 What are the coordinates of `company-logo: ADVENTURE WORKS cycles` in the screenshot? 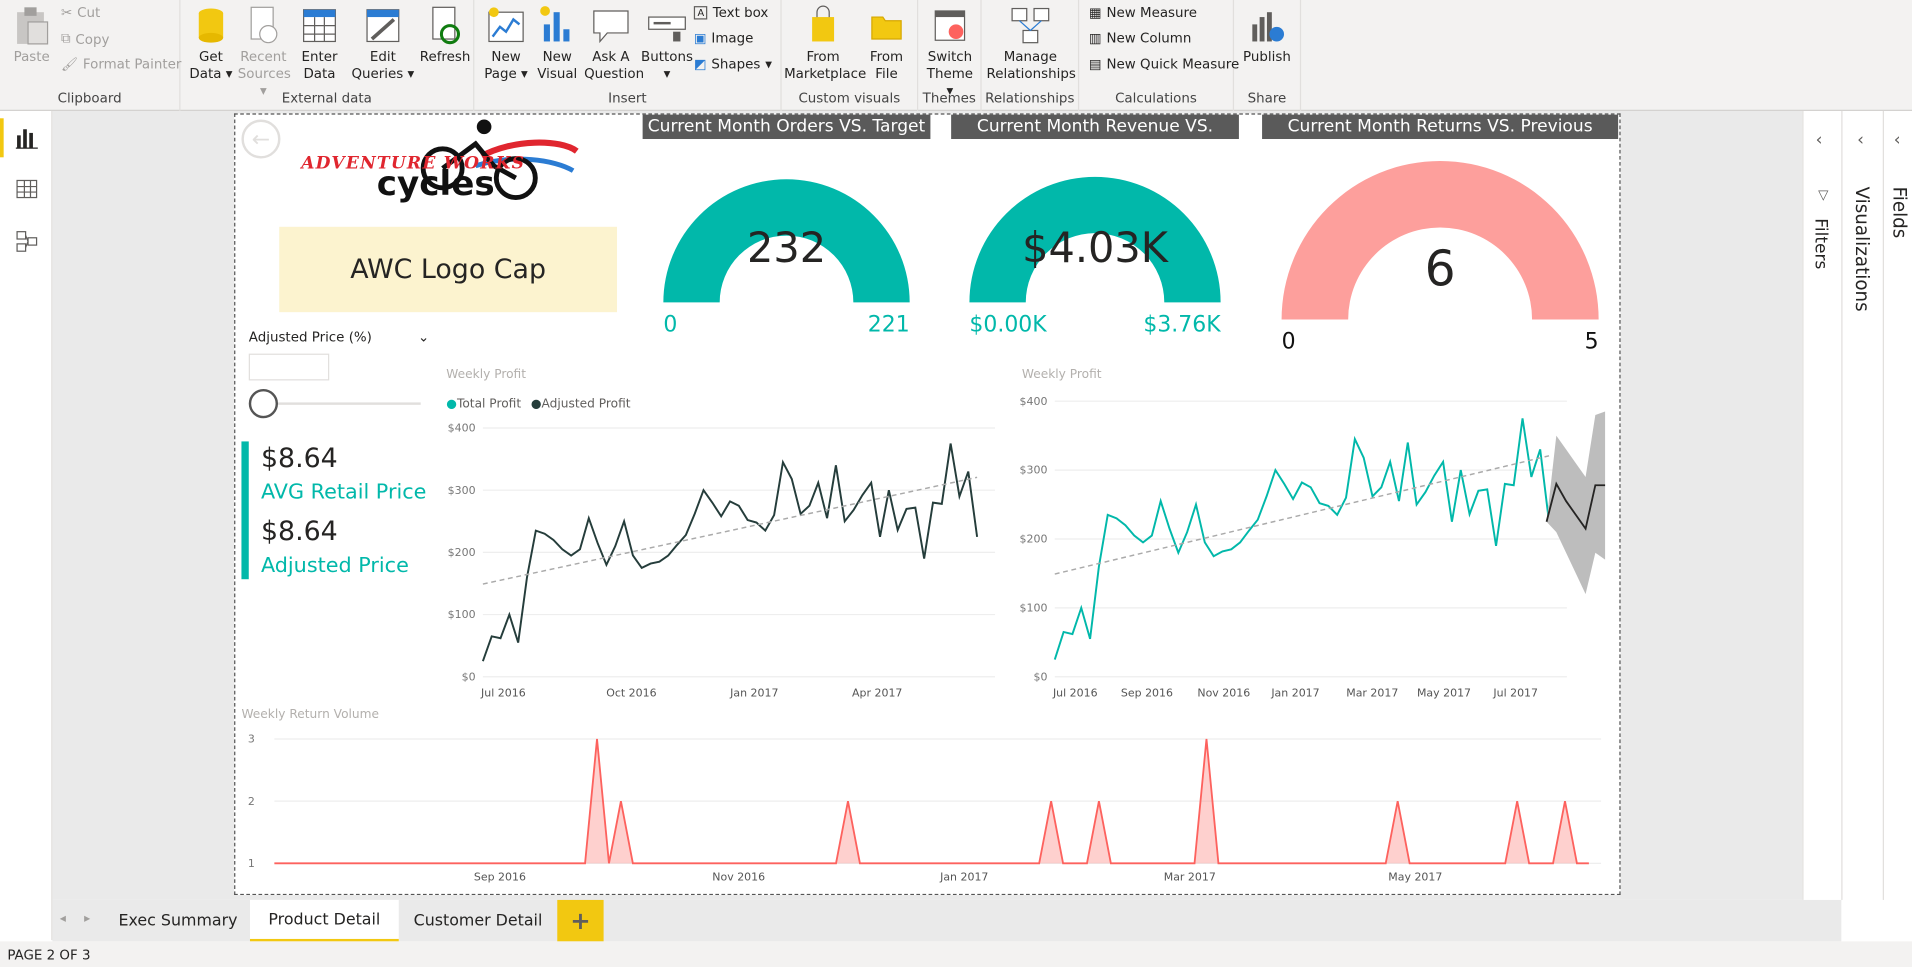 It's located at (440, 164).